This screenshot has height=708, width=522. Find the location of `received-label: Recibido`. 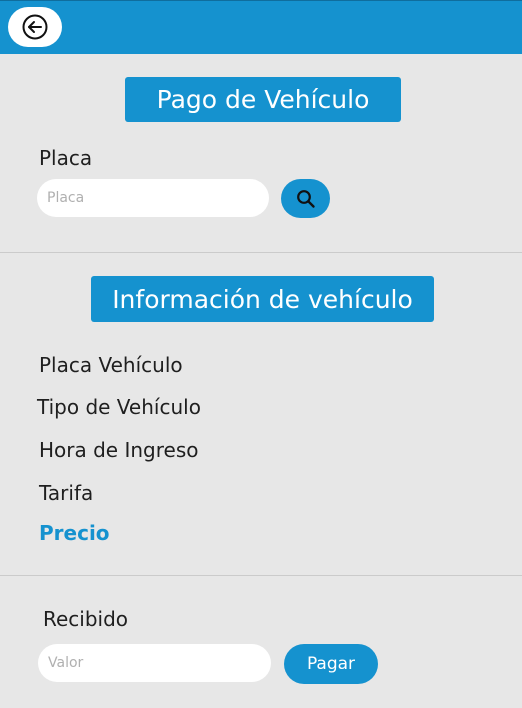

received-label: Recibido is located at coordinates (86, 619).